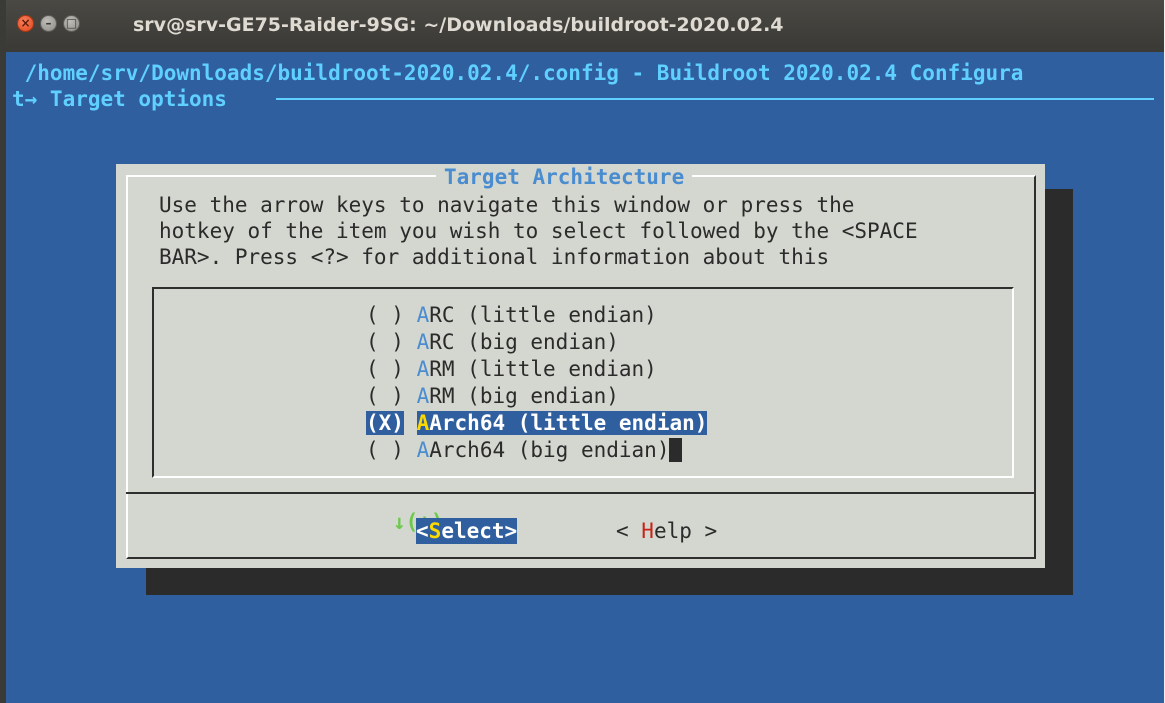 The width and height of the screenshot is (1165, 703). Describe the element at coordinates (647, 531) in the screenshot. I see `button-hotkey: H` at that location.